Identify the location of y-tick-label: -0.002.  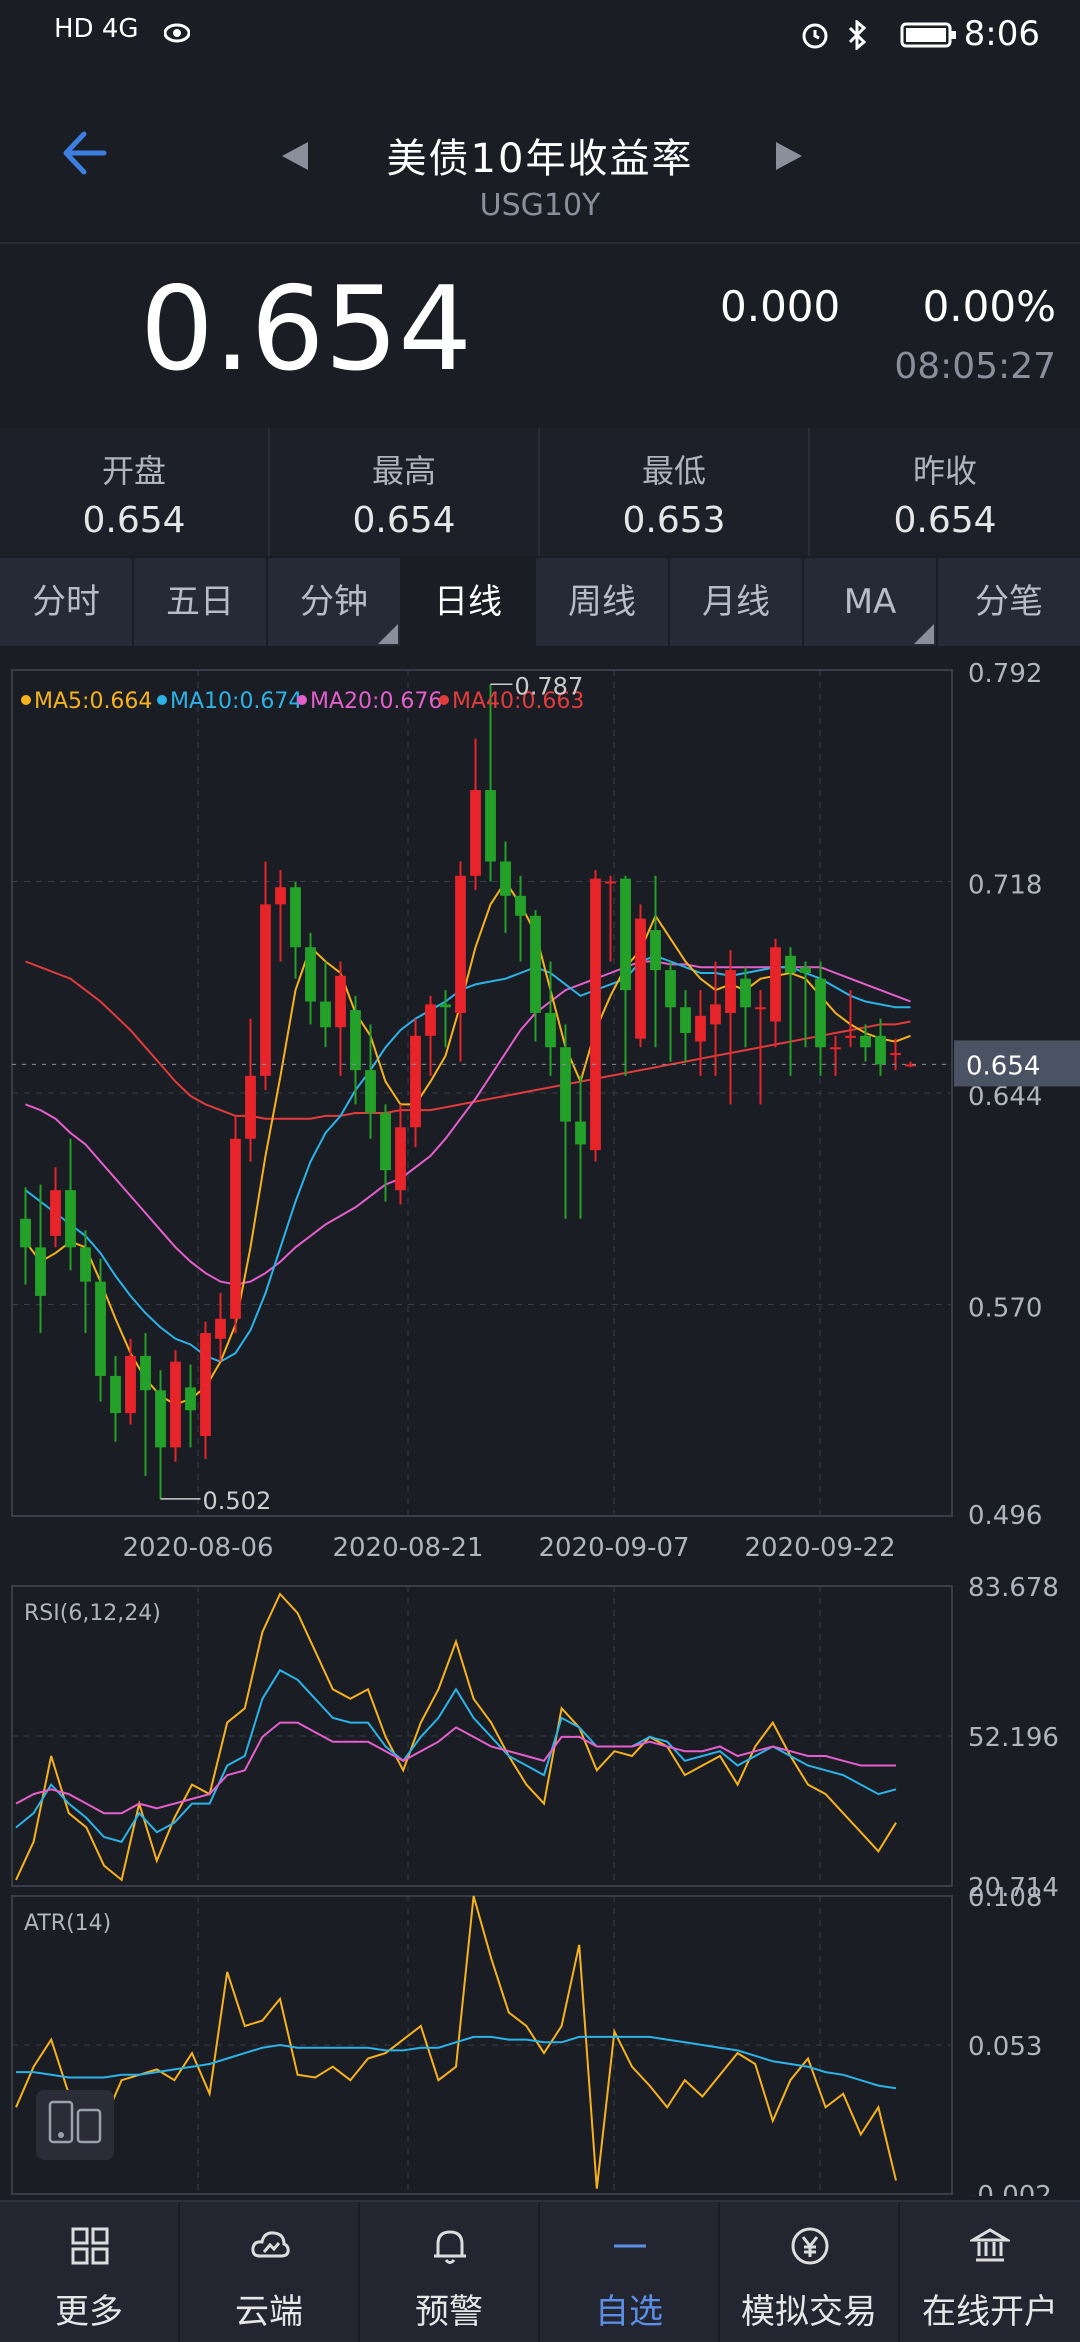
(1010, 2188).